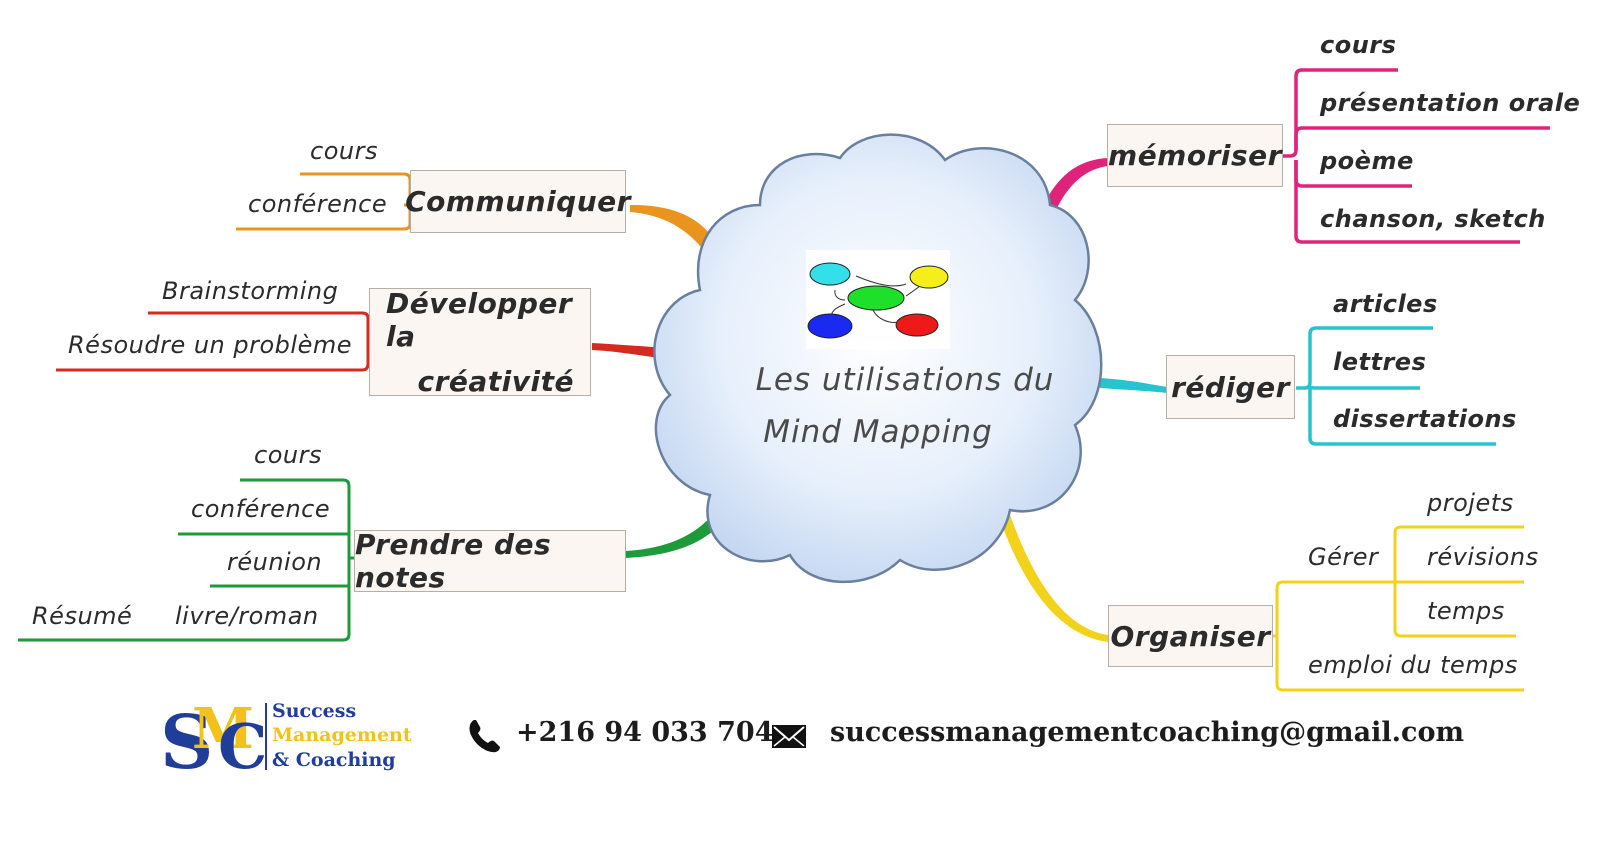  I want to click on central-cloud, so click(878, 358).